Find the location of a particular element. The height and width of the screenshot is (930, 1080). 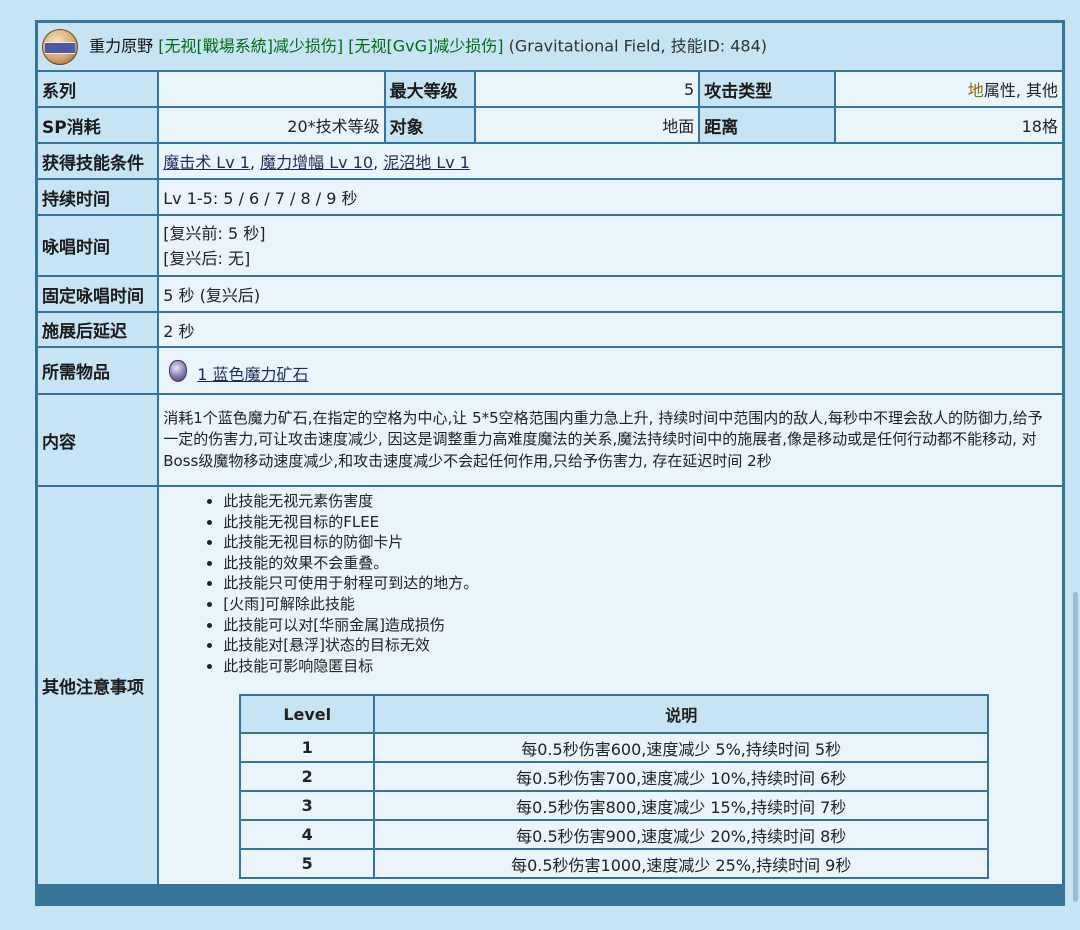

max-level-label: 最大等级 is located at coordinates (429, 89).